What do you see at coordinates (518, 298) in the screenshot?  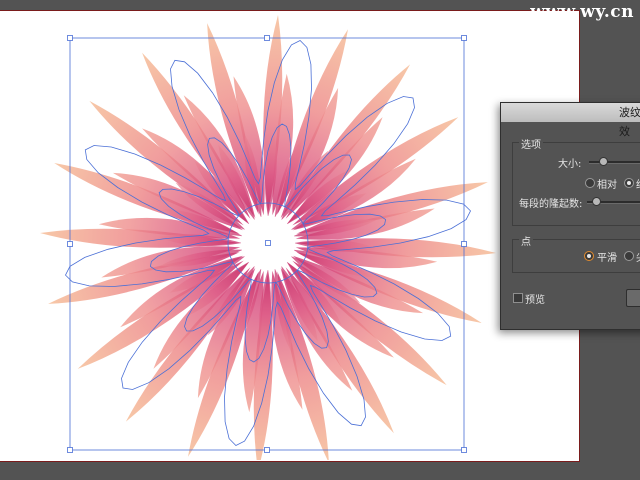 I see `preview-checkbox` at bounding box center [518, 298].